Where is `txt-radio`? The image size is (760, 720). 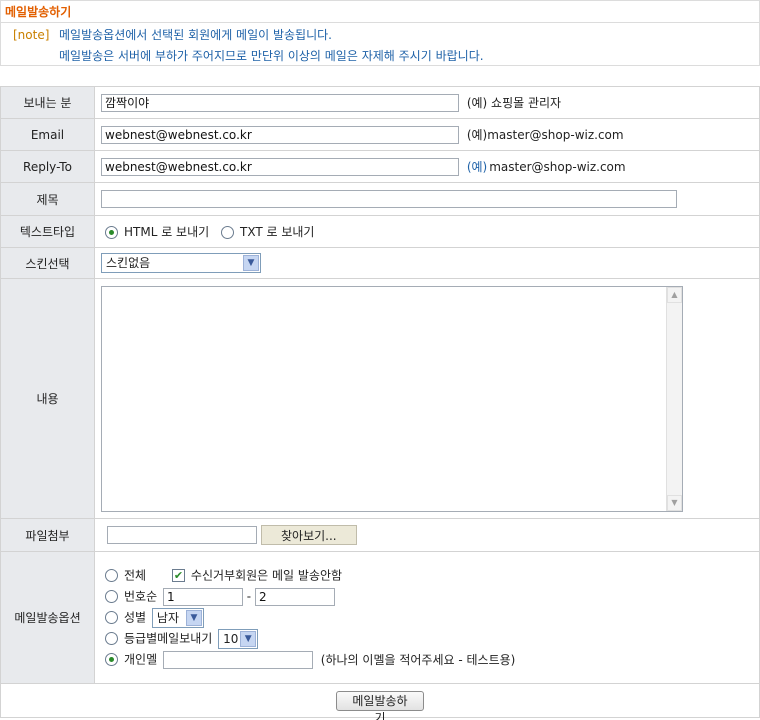
txt-radio is located at coordinates (228, 232).